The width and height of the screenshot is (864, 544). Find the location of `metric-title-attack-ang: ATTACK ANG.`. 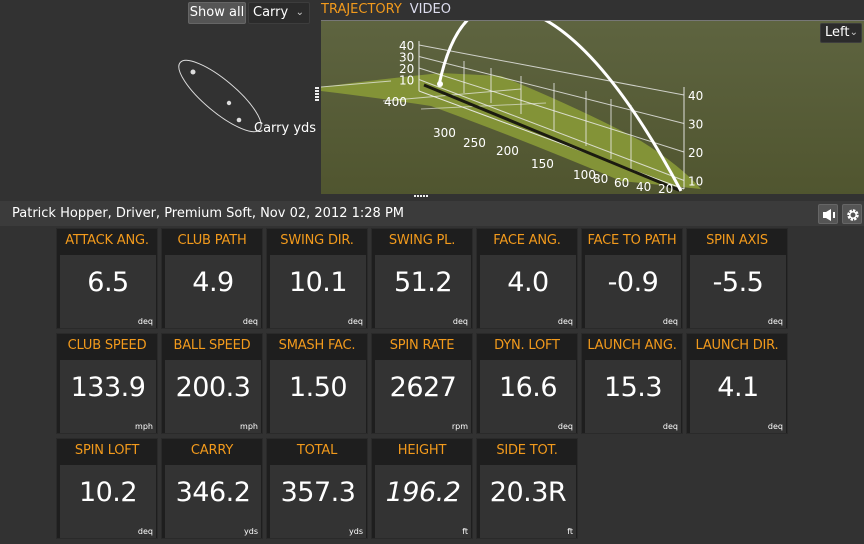

metric-title-attack-ang: ATTACK ANG. is located at coordinates (107, 240).